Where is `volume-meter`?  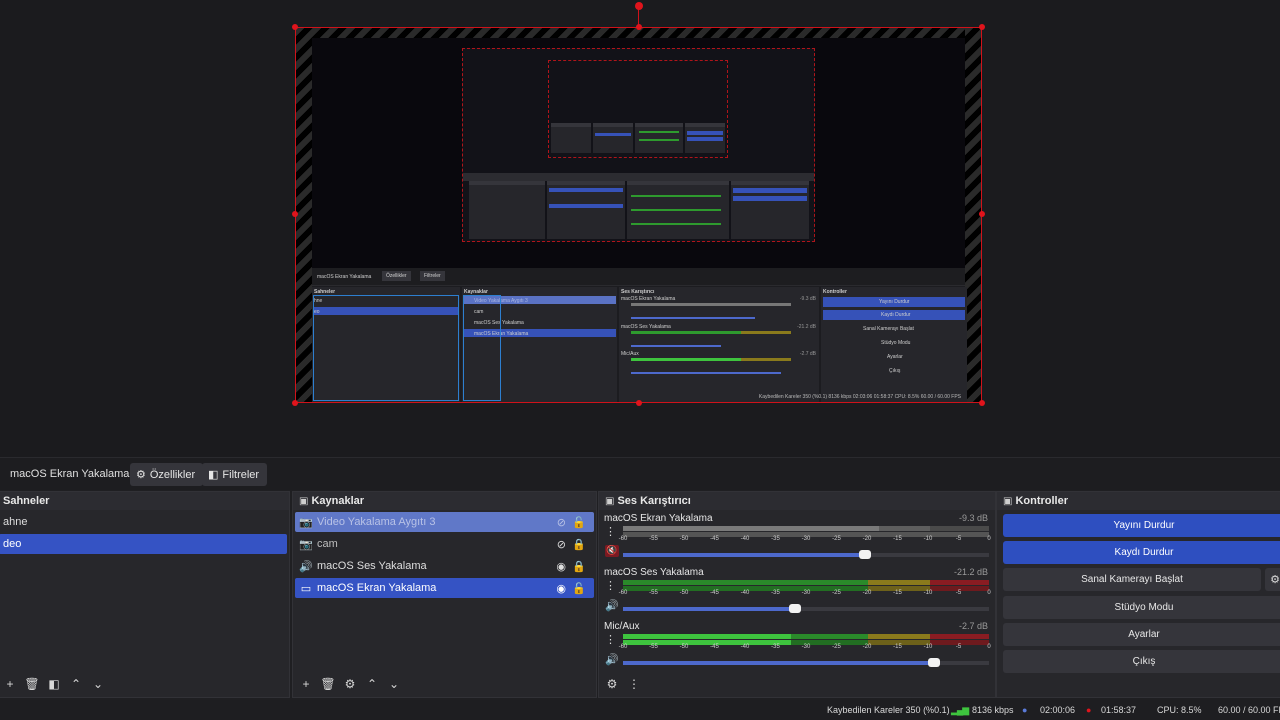 volume-meter is located at coordinates (806, 528).